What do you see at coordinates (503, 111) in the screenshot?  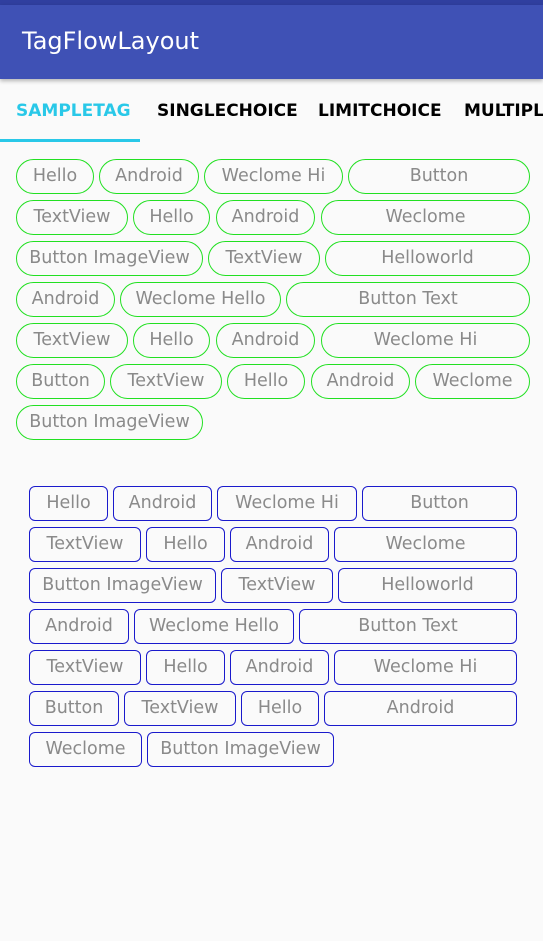 I see `tab-multiple: MULTIPLE` at bounding box center [503, 111].